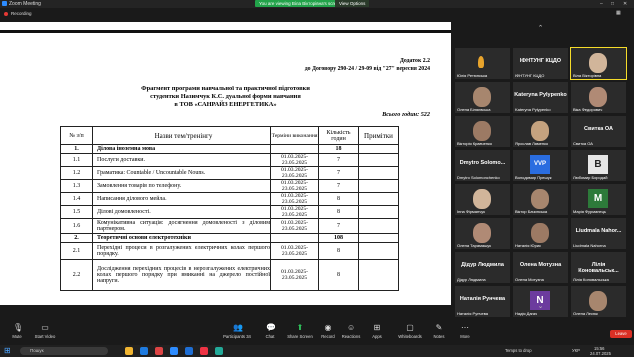 Image resolution: width=634 pixels, height=357 pixels. What do you see at coordinates (482, 63) in the screenshot?
I see `participant-tile: Юлія Ретюнська` at bounding box center [482, 63].